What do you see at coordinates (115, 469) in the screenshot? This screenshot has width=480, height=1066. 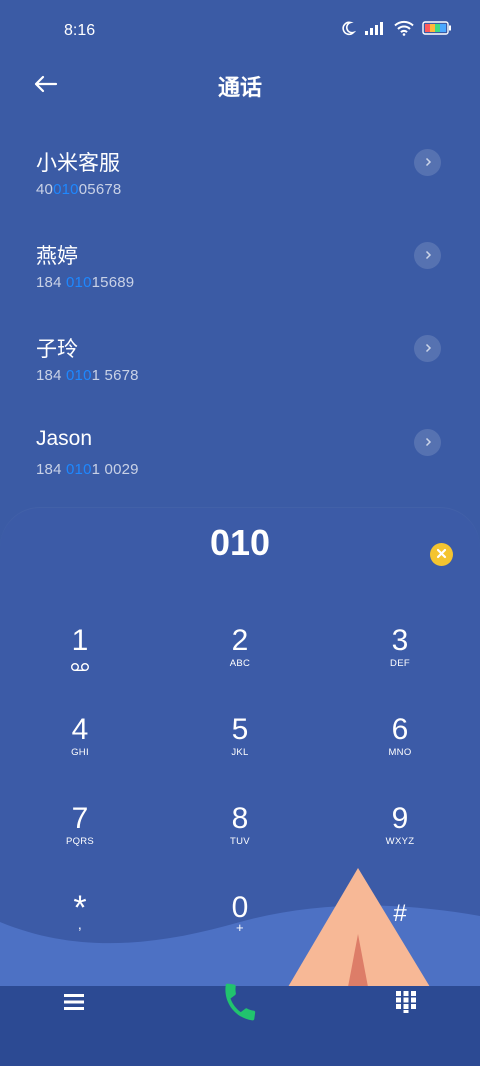 I see `number-suffix: 1 0029` at bounding box center [115, 469].